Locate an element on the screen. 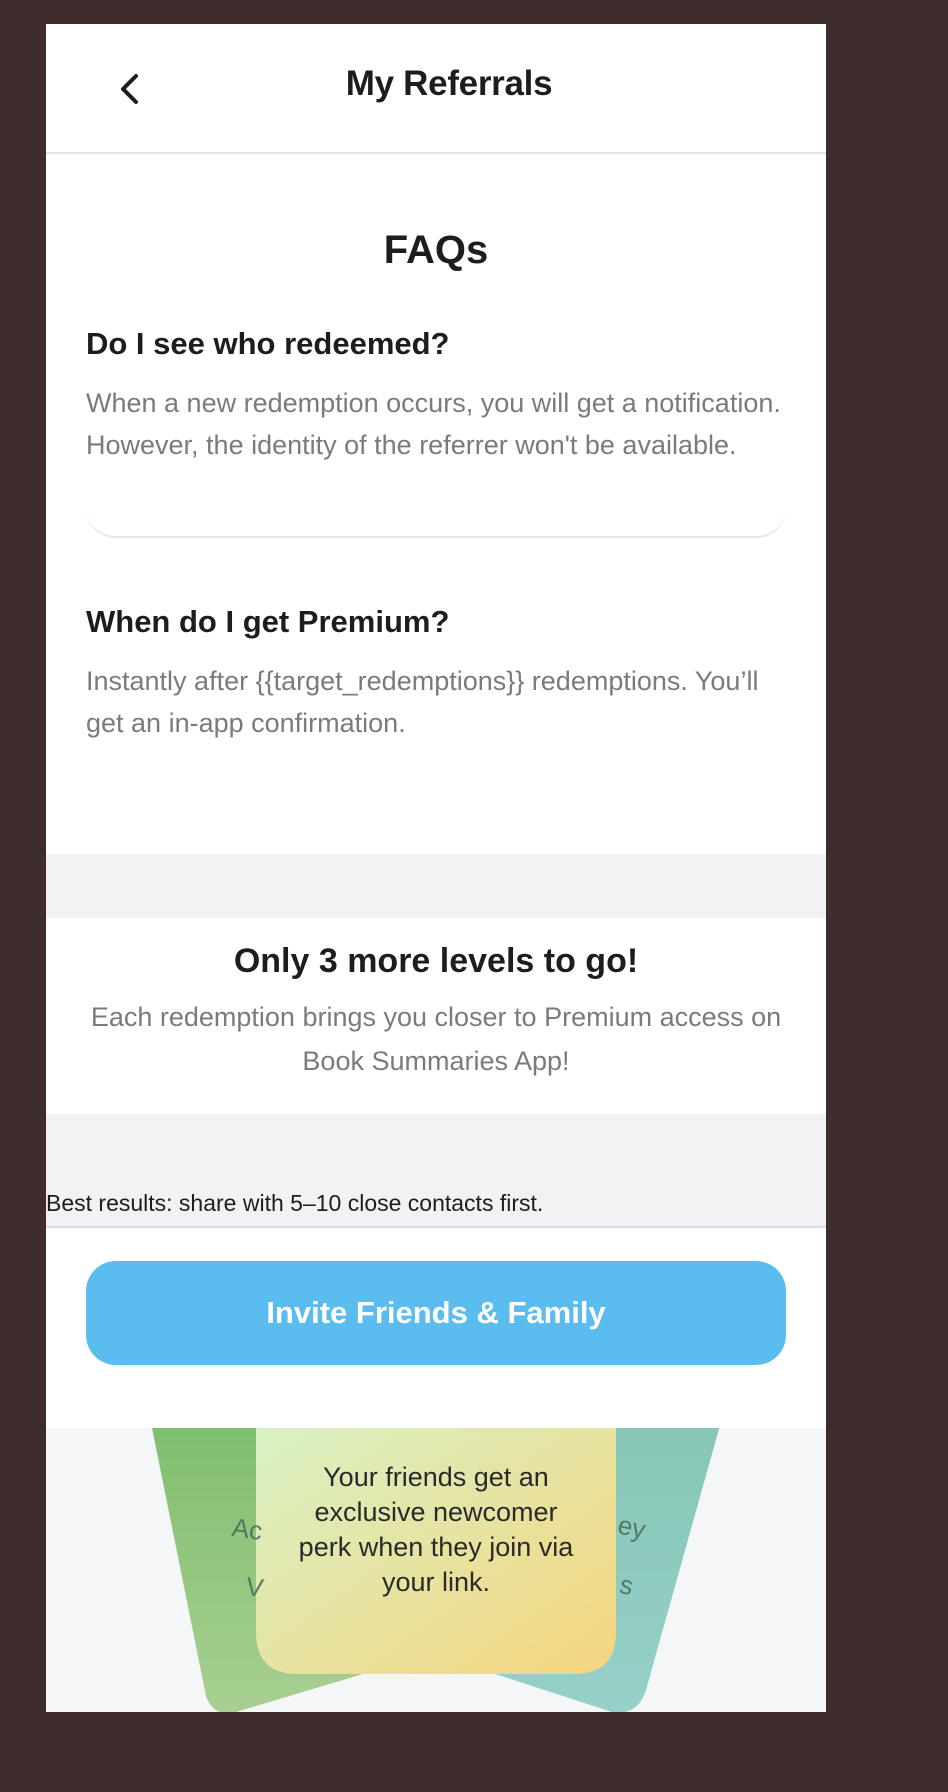 The image size is (948, 1792). invite-friends-button: Invite Friends & Family is located at coordinates (436, 1313).